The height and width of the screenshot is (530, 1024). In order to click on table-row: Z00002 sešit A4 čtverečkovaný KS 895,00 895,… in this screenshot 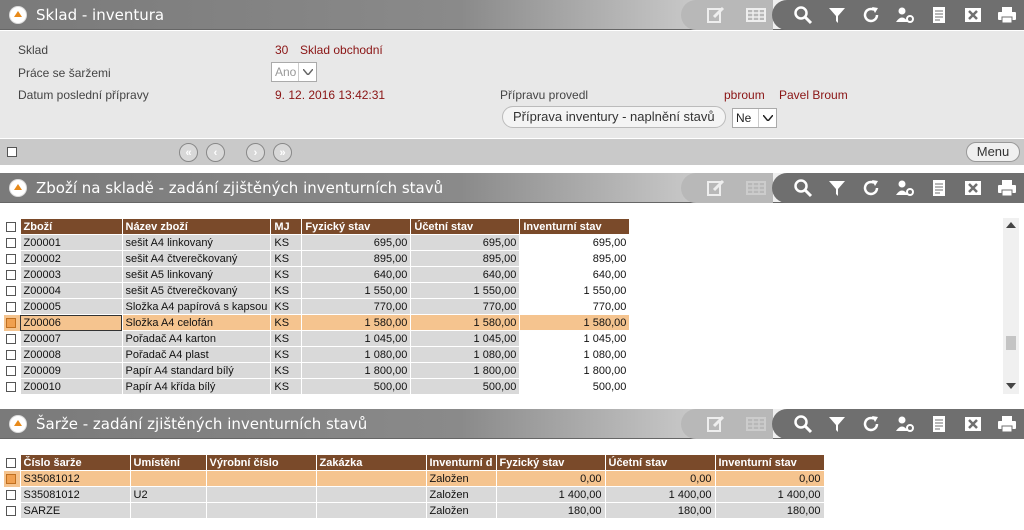, I will do `click(317, 258)`.